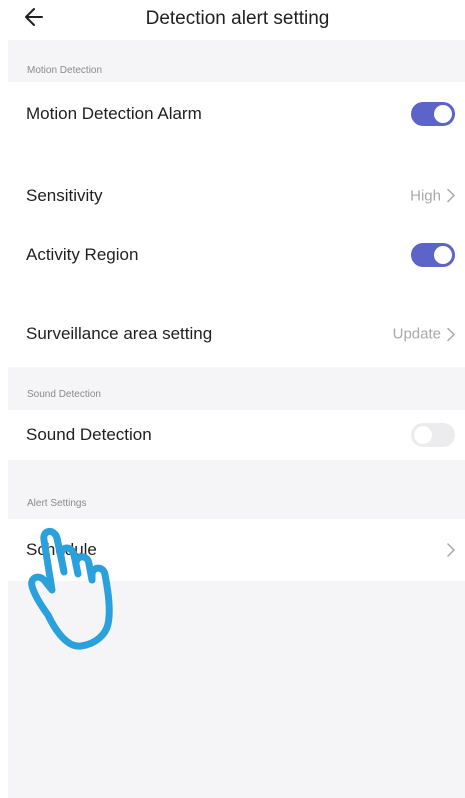 This screenshot has width=465, height=798. Describe the element at coordinates (433, 114) in the screenshot. I see `motion-detection-alarm-toggle` at that location.